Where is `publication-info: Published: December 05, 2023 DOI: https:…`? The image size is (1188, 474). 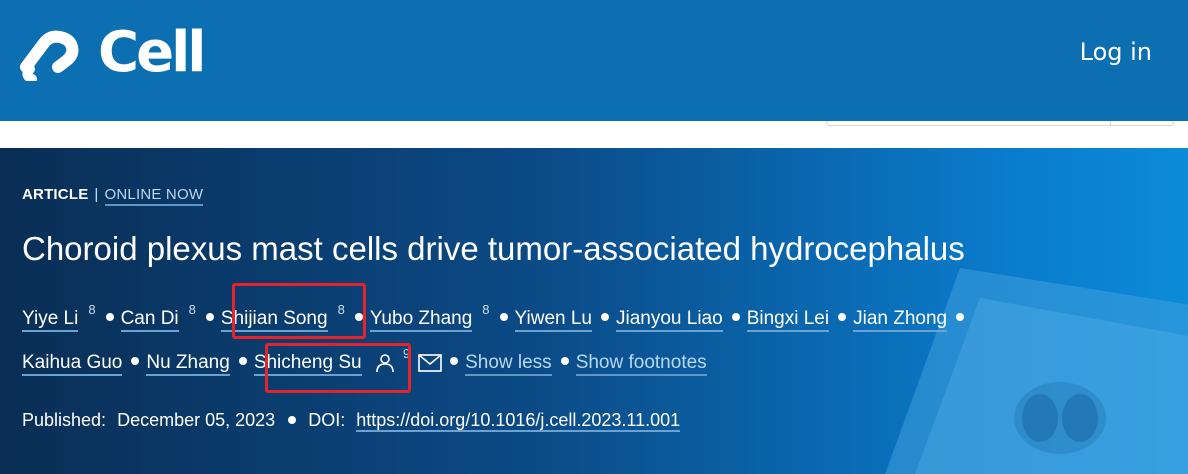 publication-info: Published: December 05, 2023 DOI: https:… is located at coordinates (351, 421).